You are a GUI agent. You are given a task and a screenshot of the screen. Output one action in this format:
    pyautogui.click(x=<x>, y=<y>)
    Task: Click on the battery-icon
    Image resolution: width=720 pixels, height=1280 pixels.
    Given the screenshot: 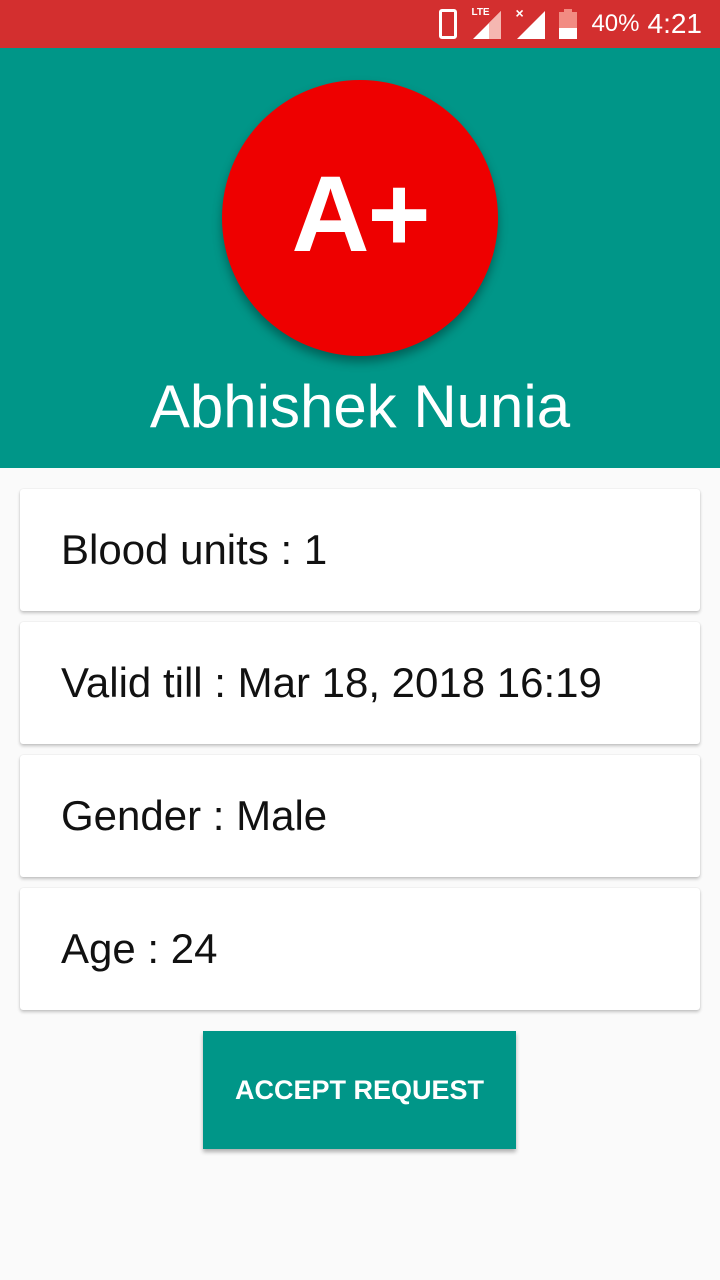 What is the action you would take?
    pyautogui.click(x=568, y=24)
    